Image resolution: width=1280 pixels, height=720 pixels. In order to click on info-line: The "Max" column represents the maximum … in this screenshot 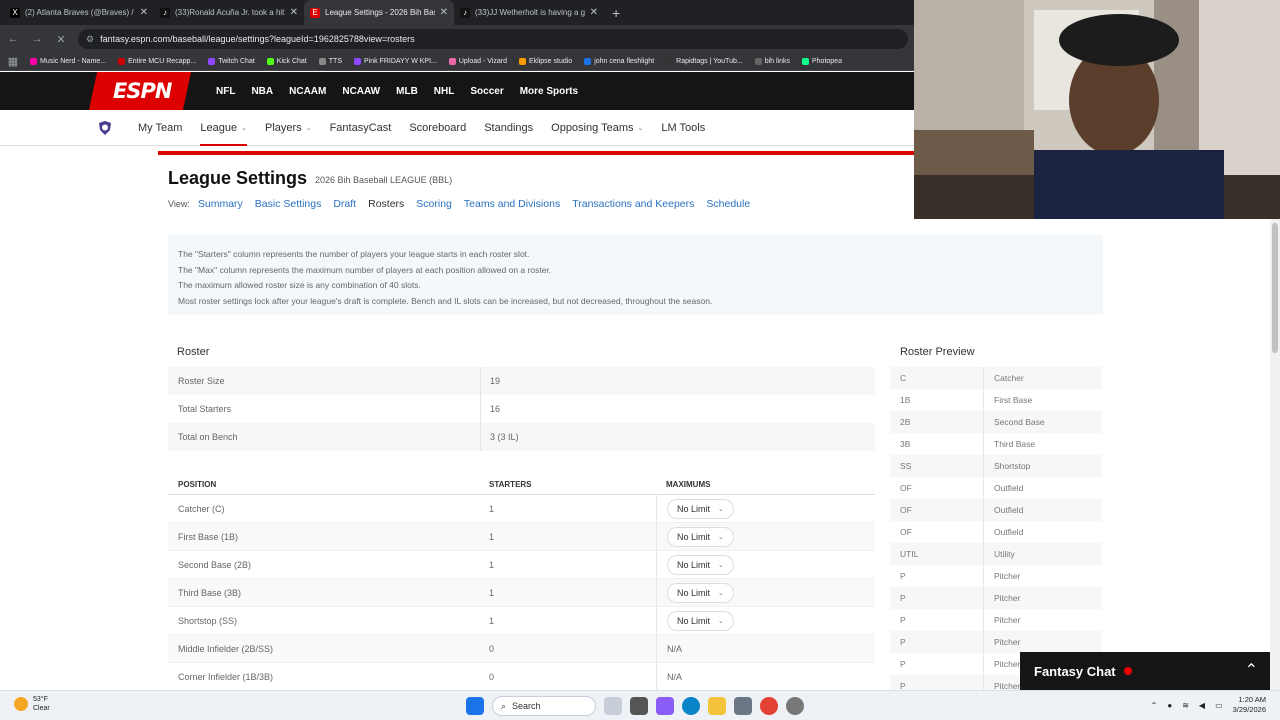, I will do `click(365, 269)`.